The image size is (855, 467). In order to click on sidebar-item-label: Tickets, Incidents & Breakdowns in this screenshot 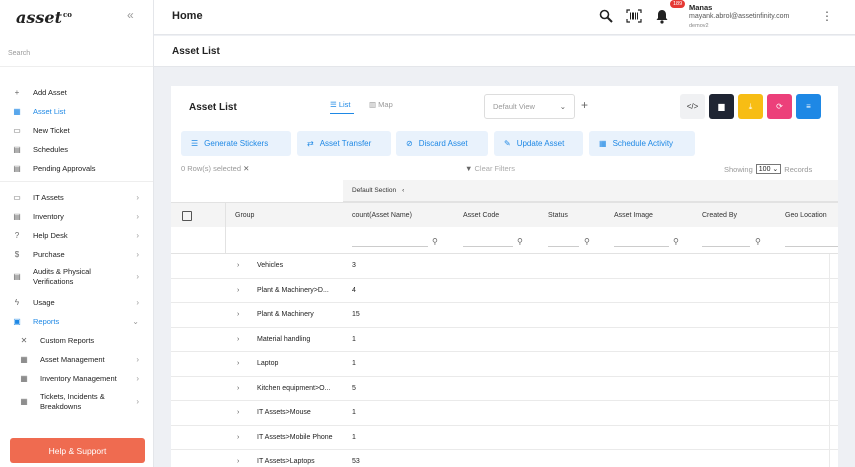, I will do `click(72, 401)`.